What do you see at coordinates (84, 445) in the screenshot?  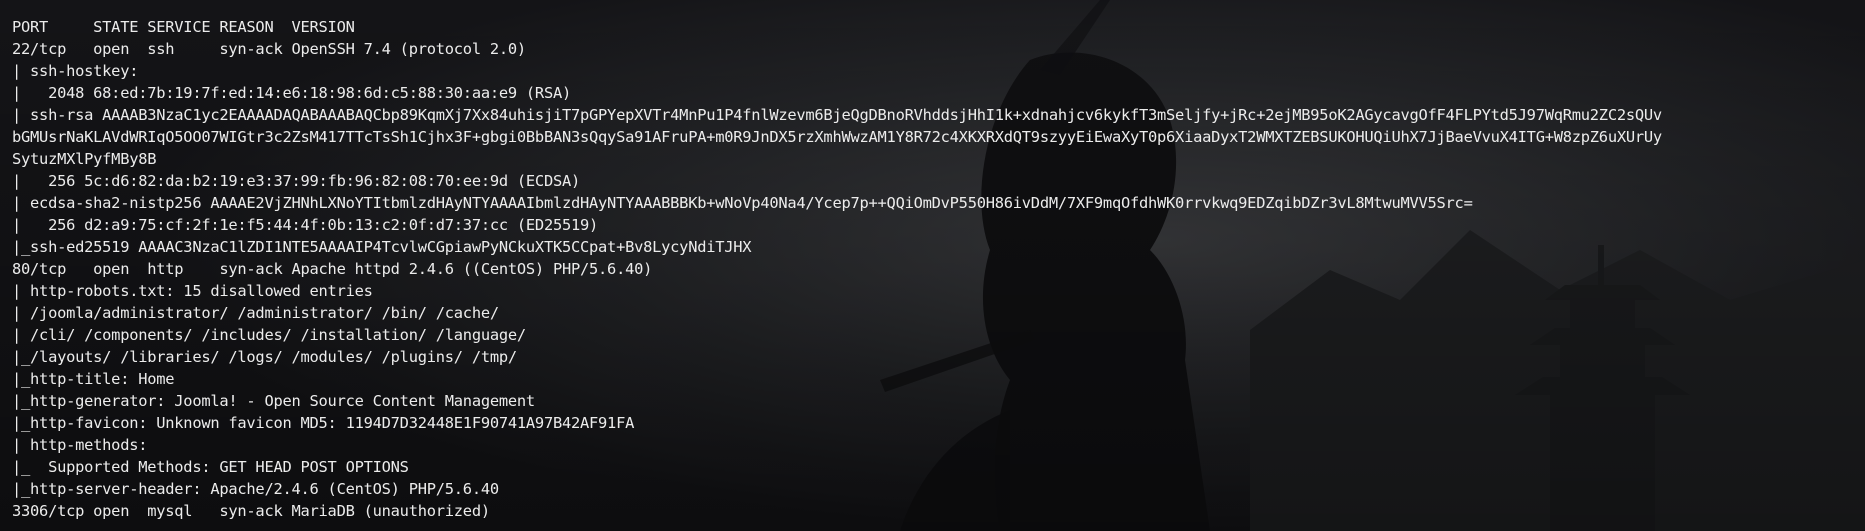 I see `http-methods-label: | http-methods:` at bounding box center [84, 445].